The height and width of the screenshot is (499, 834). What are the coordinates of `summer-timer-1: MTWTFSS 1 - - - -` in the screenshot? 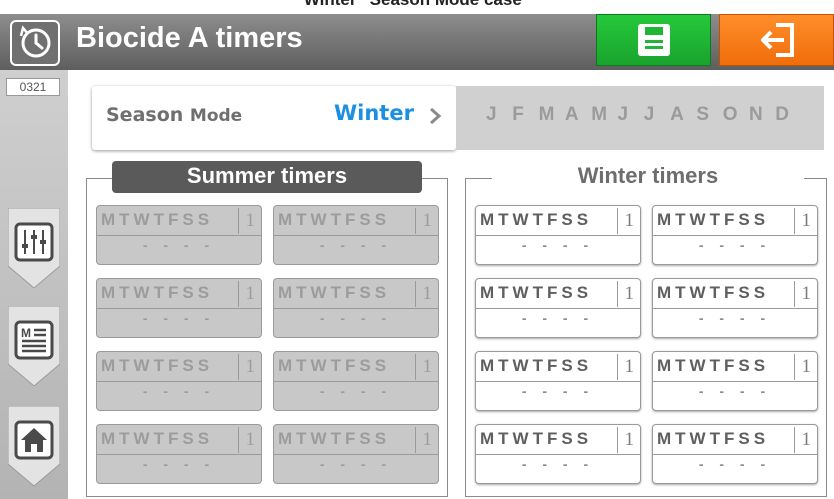 It's located at (179, 235).